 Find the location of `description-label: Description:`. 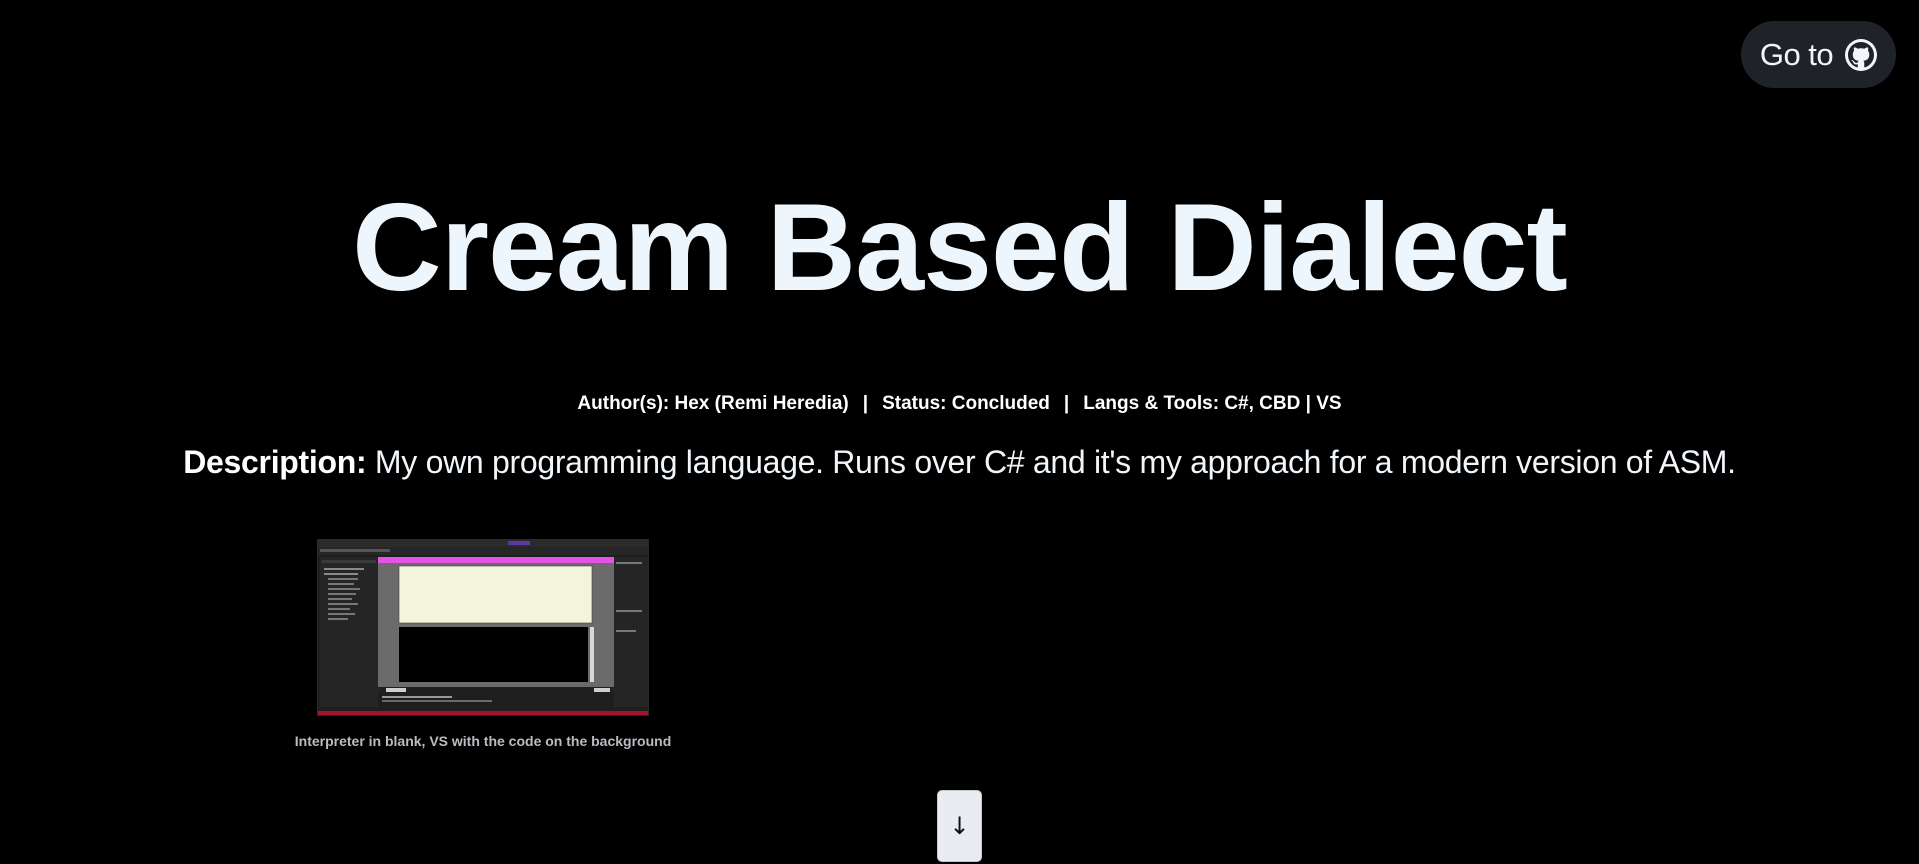

description-label: Description: is located at coordinates (275, 462).